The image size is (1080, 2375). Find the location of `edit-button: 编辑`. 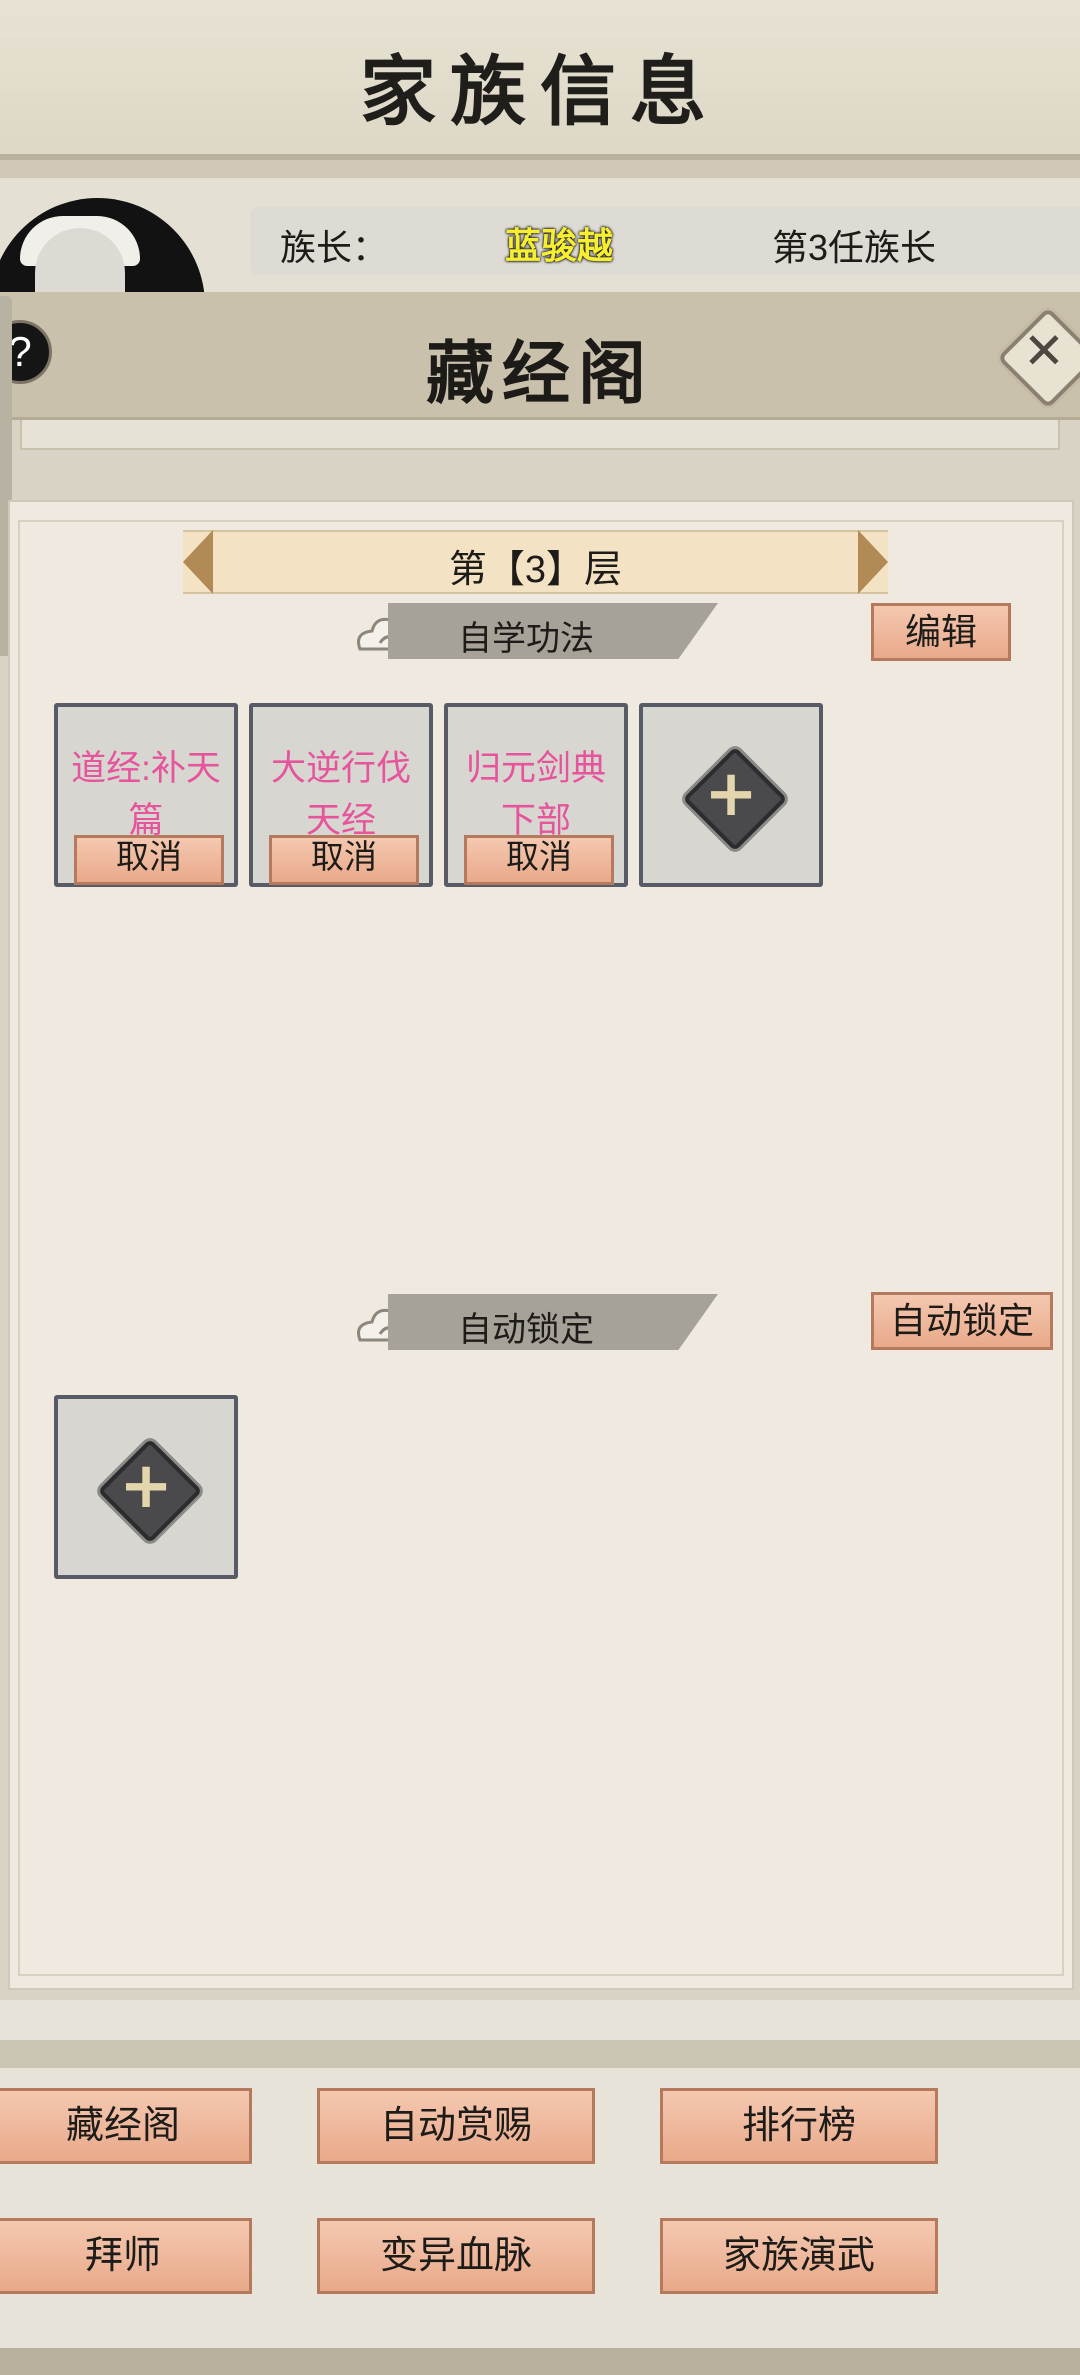

edit-button: 编辑 is located at coordinates (941, 632).